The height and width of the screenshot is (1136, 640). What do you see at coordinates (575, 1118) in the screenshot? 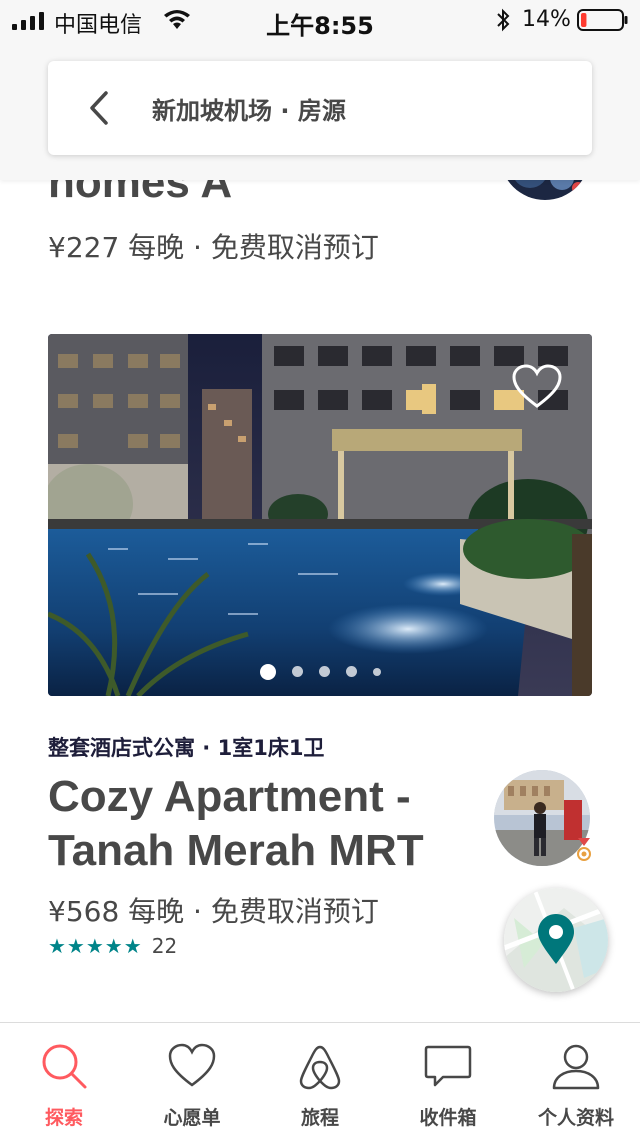
I see `tab-label: 个人资料` at bounding box center [575, 1118].